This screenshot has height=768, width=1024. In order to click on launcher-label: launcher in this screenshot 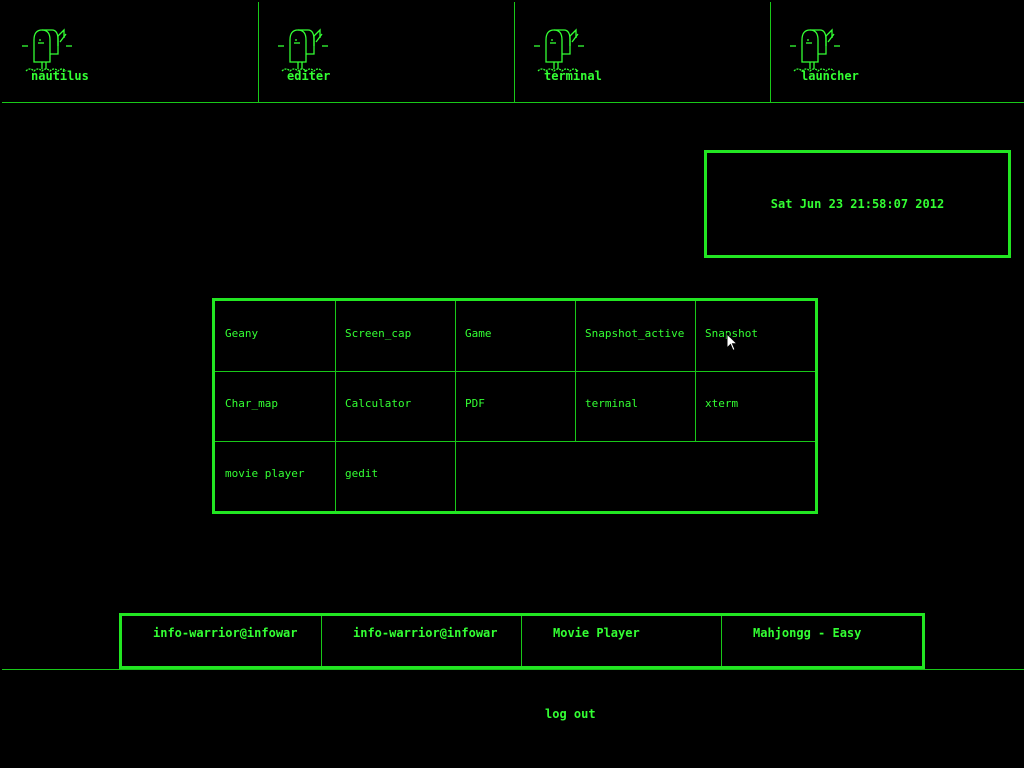, I will do `click(830, 76)`.